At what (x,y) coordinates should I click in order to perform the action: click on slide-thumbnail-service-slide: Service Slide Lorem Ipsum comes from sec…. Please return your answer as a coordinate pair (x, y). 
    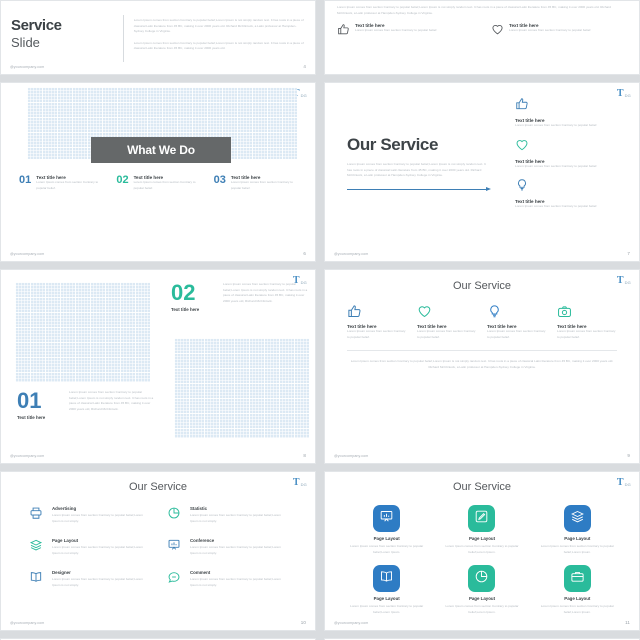
    Looking at the image, I should click on (158, 37).